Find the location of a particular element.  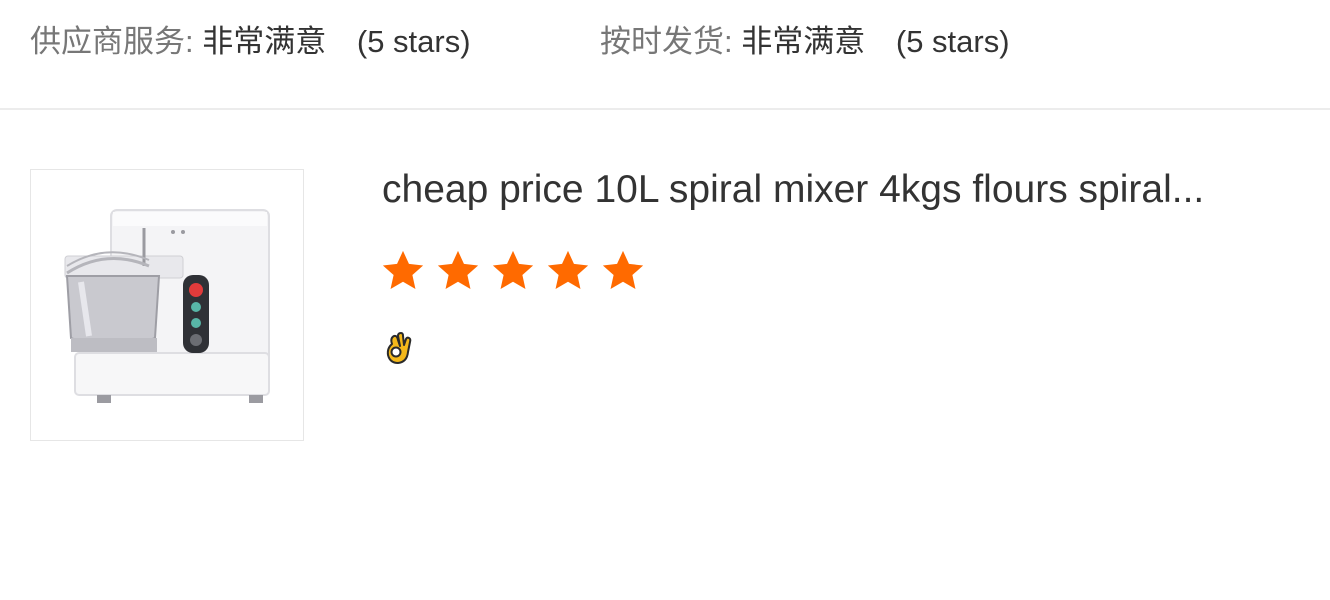

spiral-mixer-image is located at coordinates (167, 306).